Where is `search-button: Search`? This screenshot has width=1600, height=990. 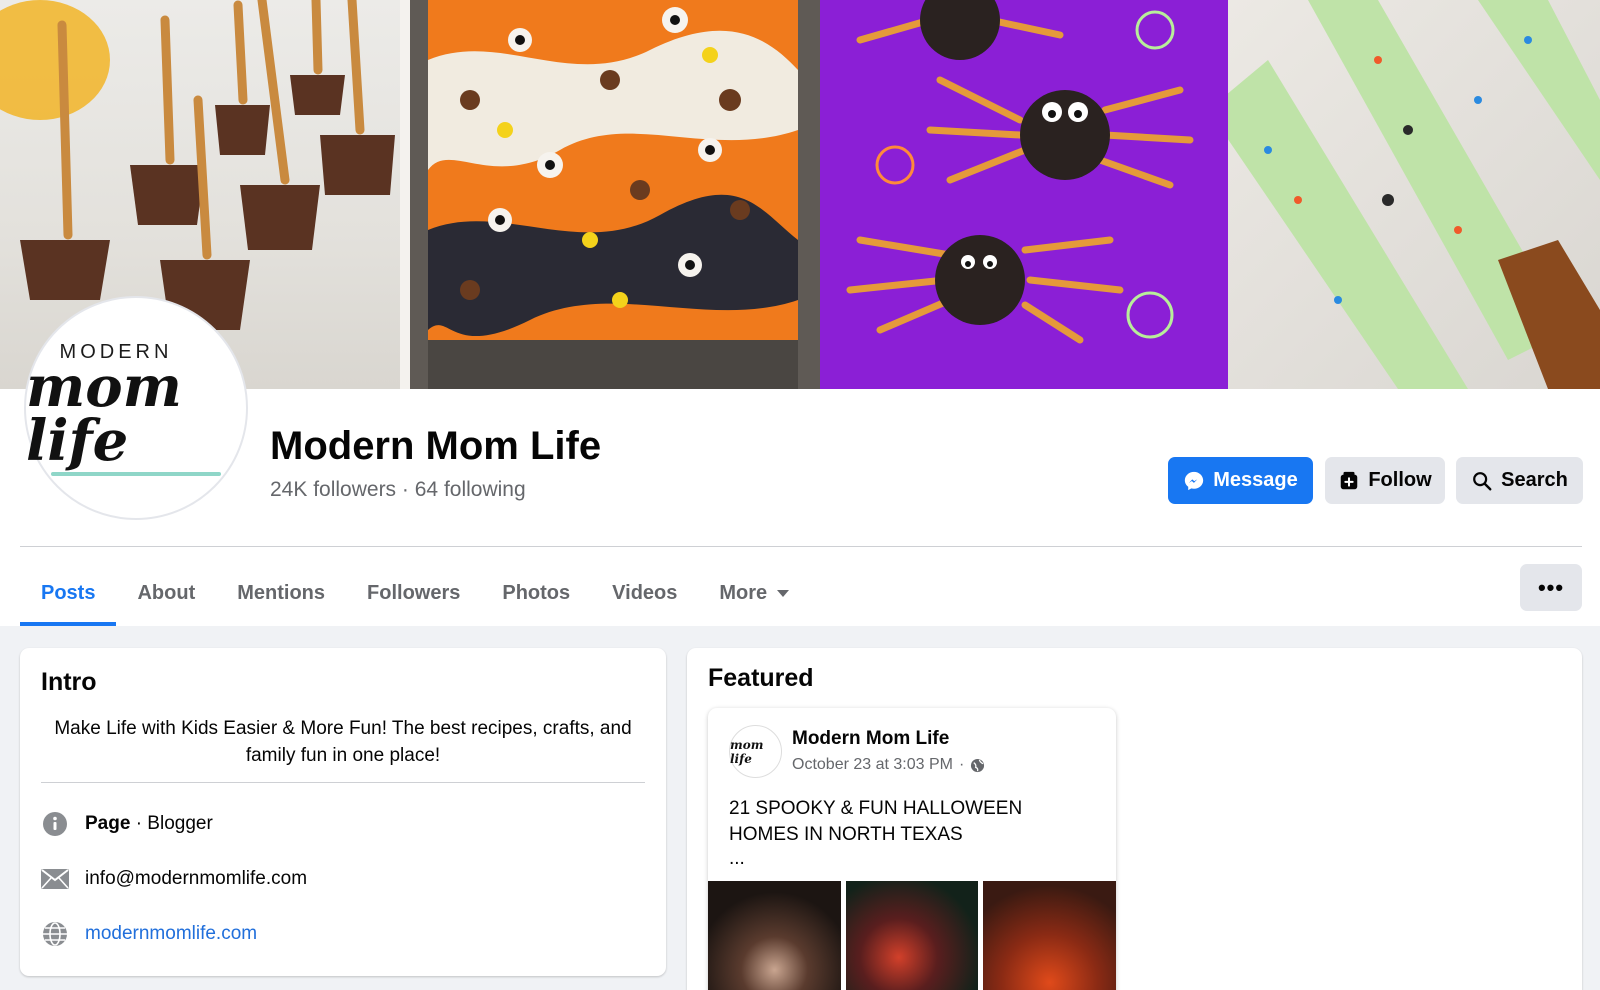
search-button: Search is located at coordinates (1519, 480).